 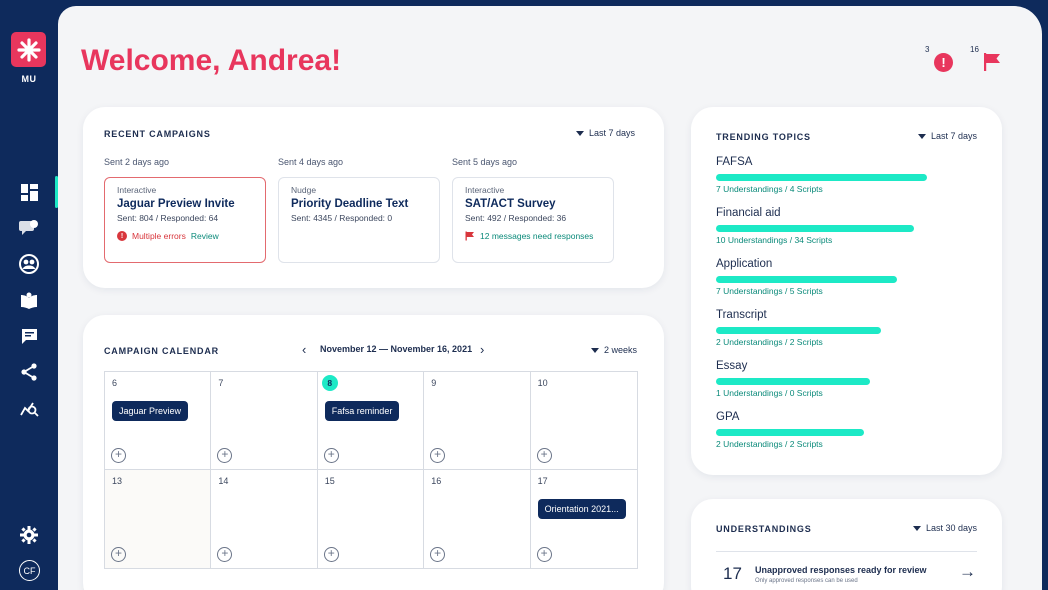 What do you see at coordinates (264, 421) in the screenshot?
I see `calendar-day-cell: 7 +` at bounding box center [264, 421].